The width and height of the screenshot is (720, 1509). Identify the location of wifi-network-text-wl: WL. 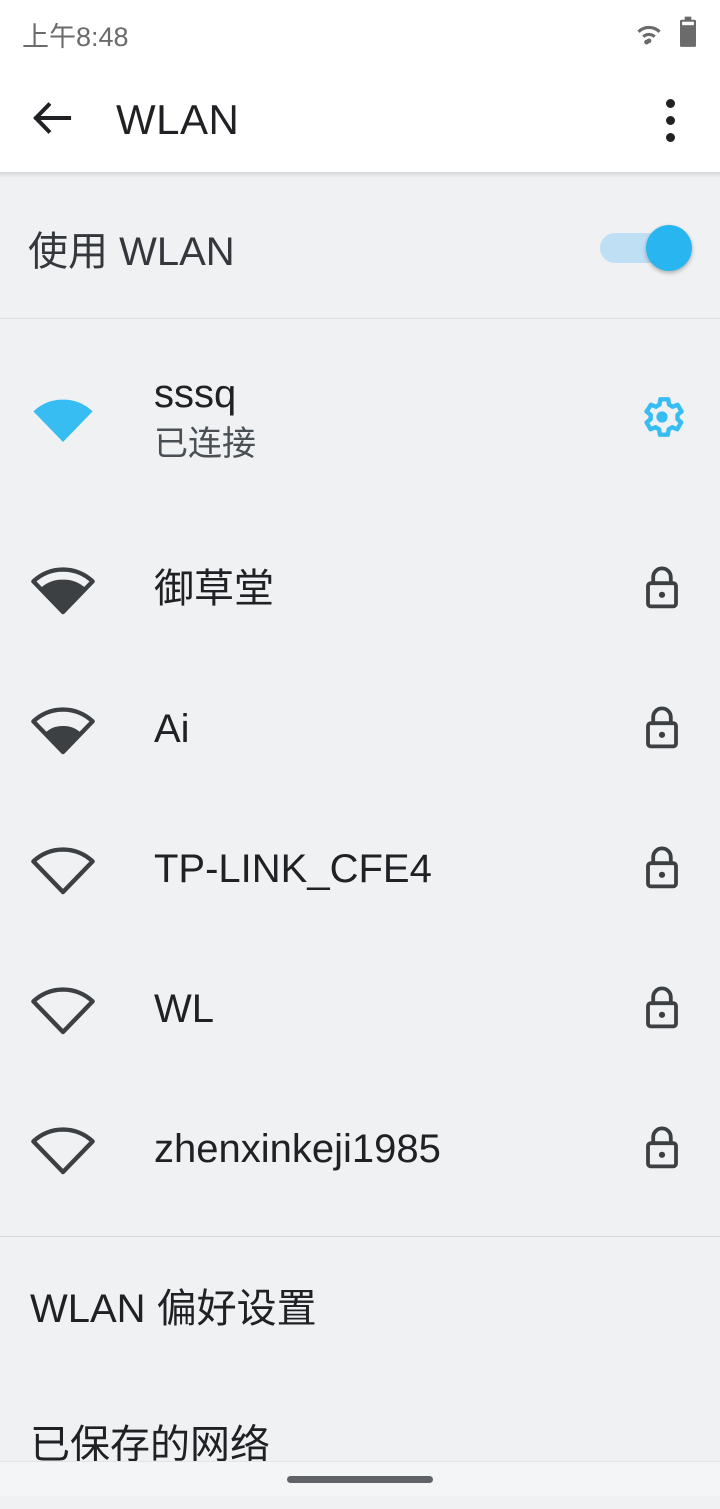
(184, 1009).